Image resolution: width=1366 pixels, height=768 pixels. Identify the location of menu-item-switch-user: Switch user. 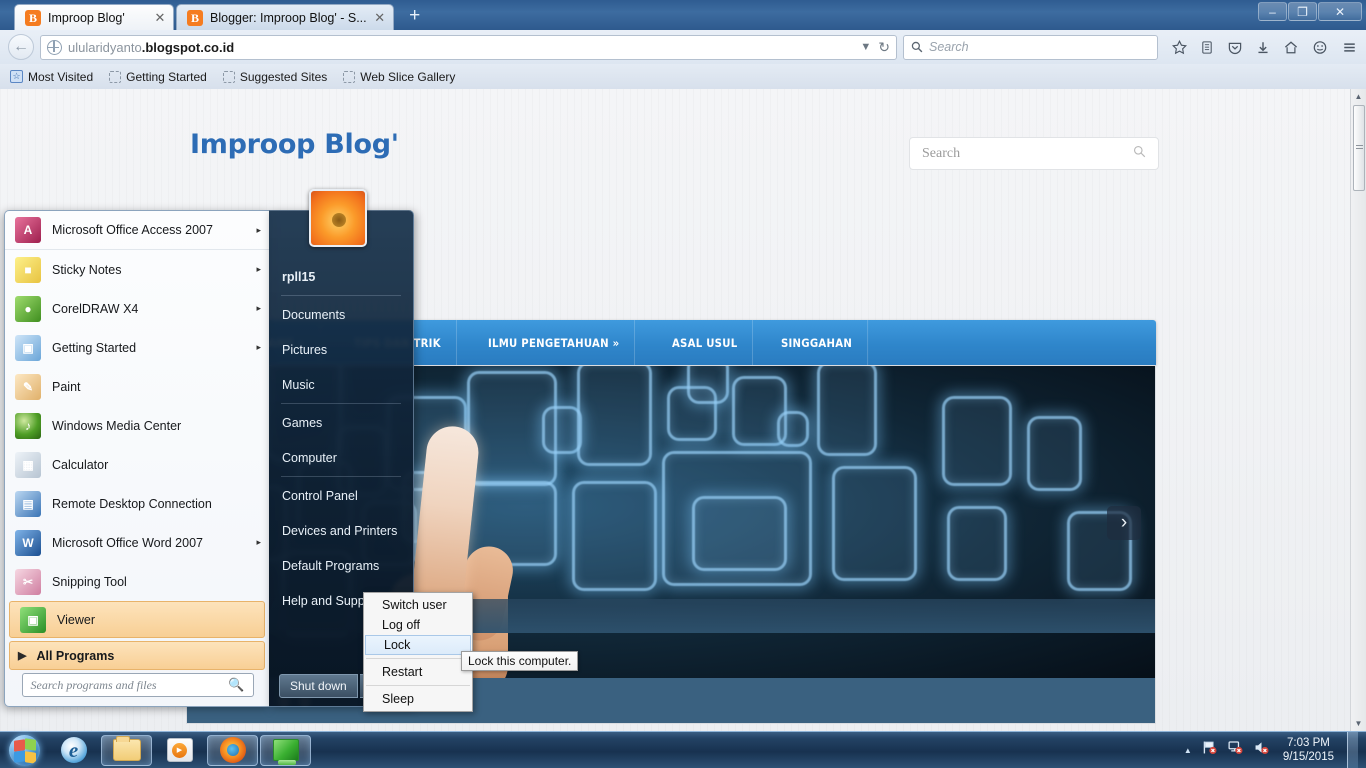
(418, 605).